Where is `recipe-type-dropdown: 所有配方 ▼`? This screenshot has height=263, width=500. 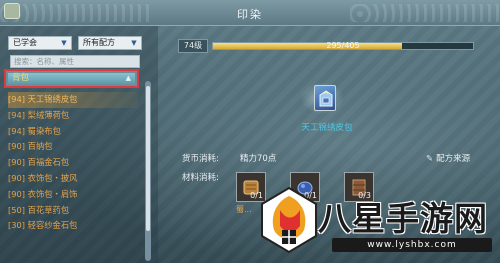
recipe-type-dropdown: 所有配方 ▼ is located at coordinates (110, 43).